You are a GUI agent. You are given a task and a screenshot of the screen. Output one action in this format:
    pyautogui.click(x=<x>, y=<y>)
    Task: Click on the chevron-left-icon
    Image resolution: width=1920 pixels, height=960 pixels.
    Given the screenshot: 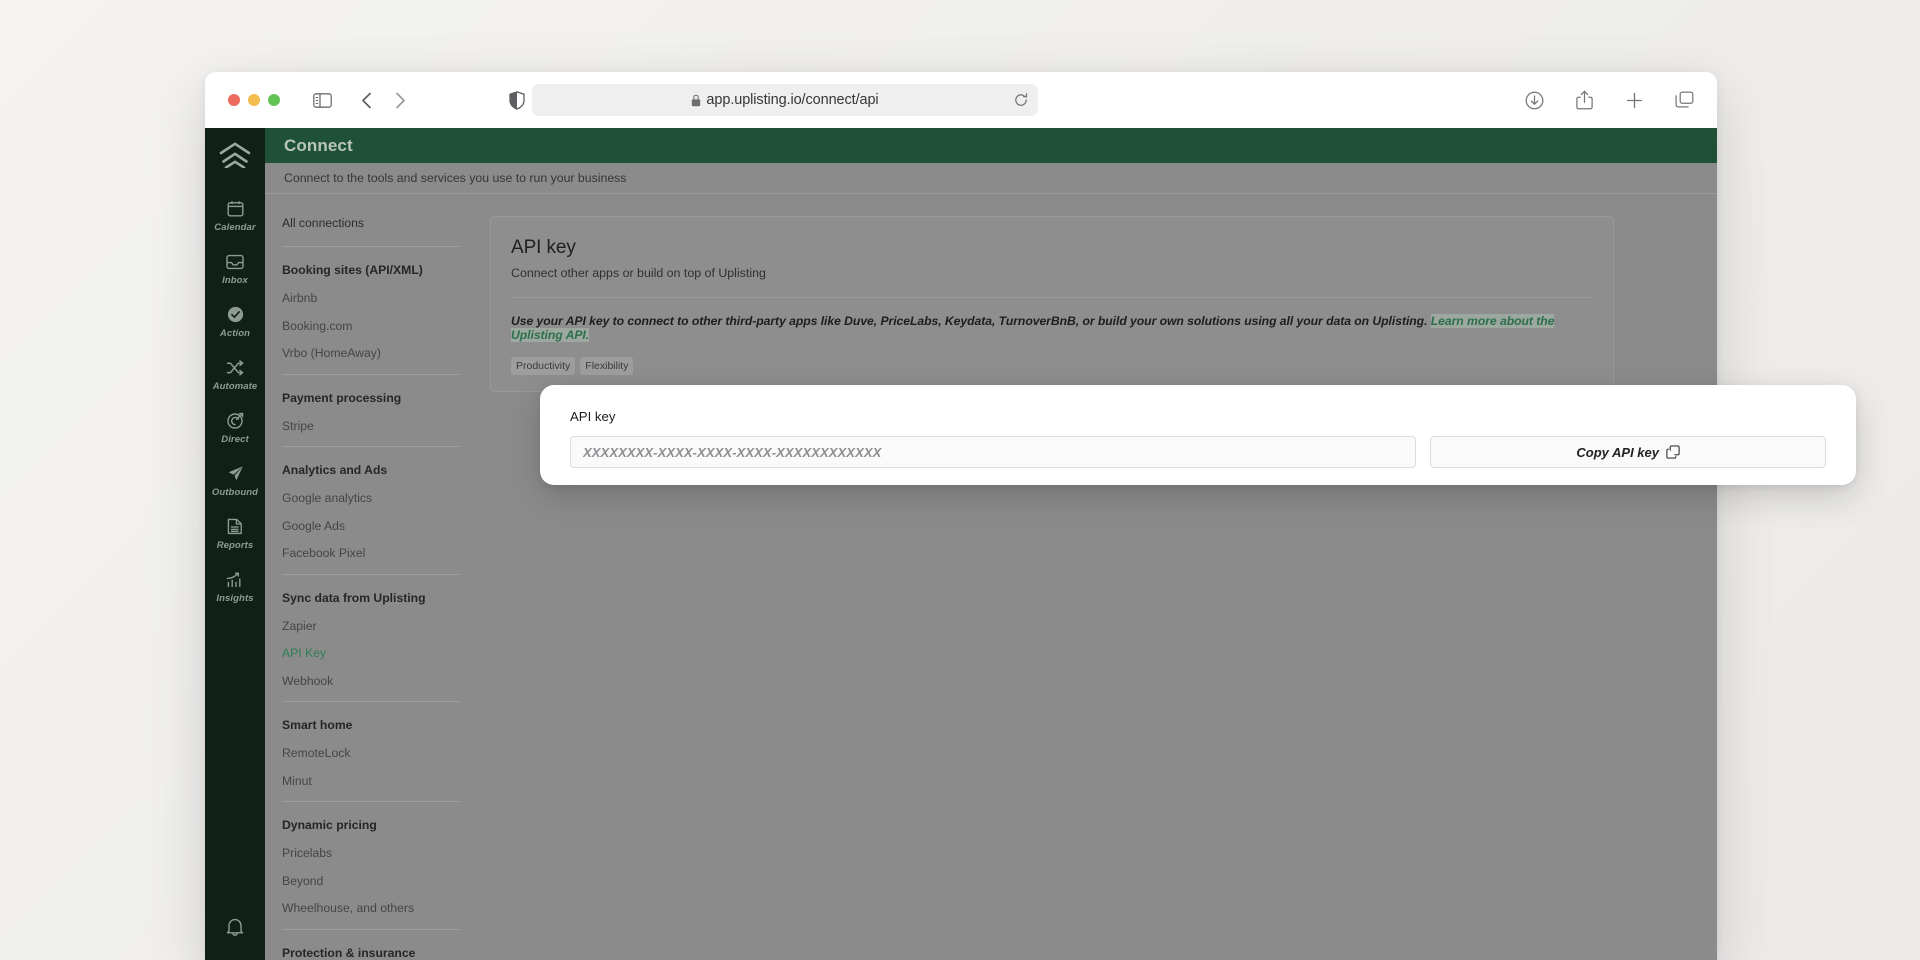 What is the action you would take?
    pyautogui.click(x=366, y=100)
    